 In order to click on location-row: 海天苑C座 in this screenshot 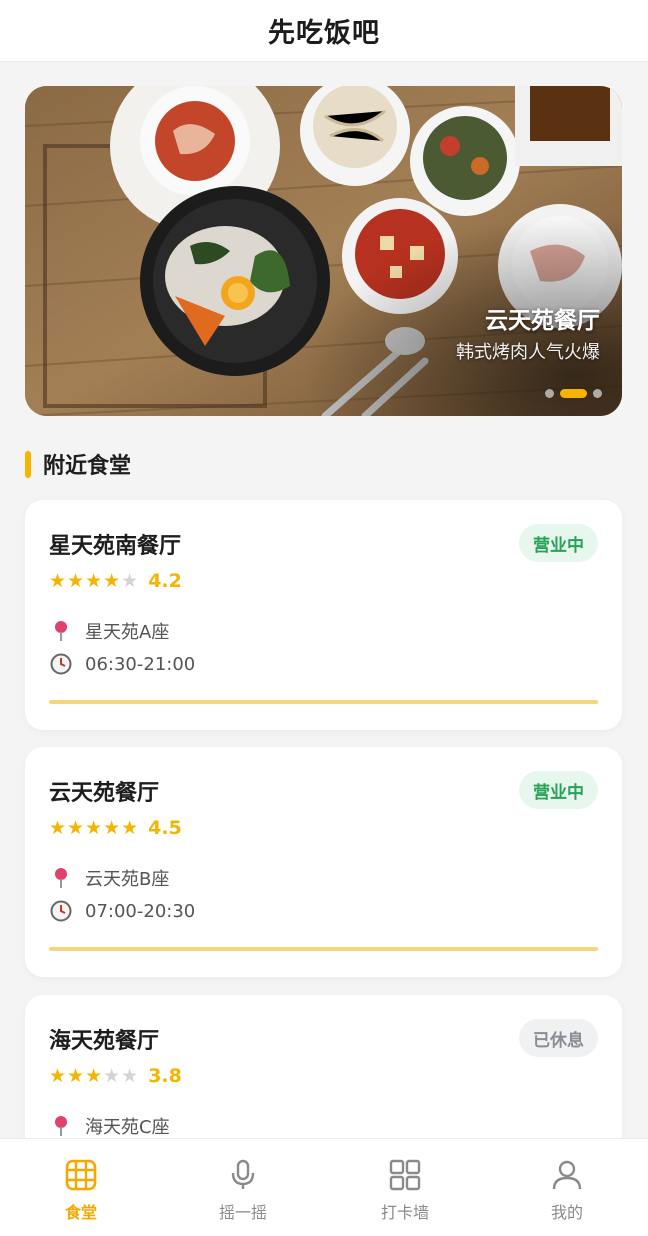, I will do `click(109, 1126)`.